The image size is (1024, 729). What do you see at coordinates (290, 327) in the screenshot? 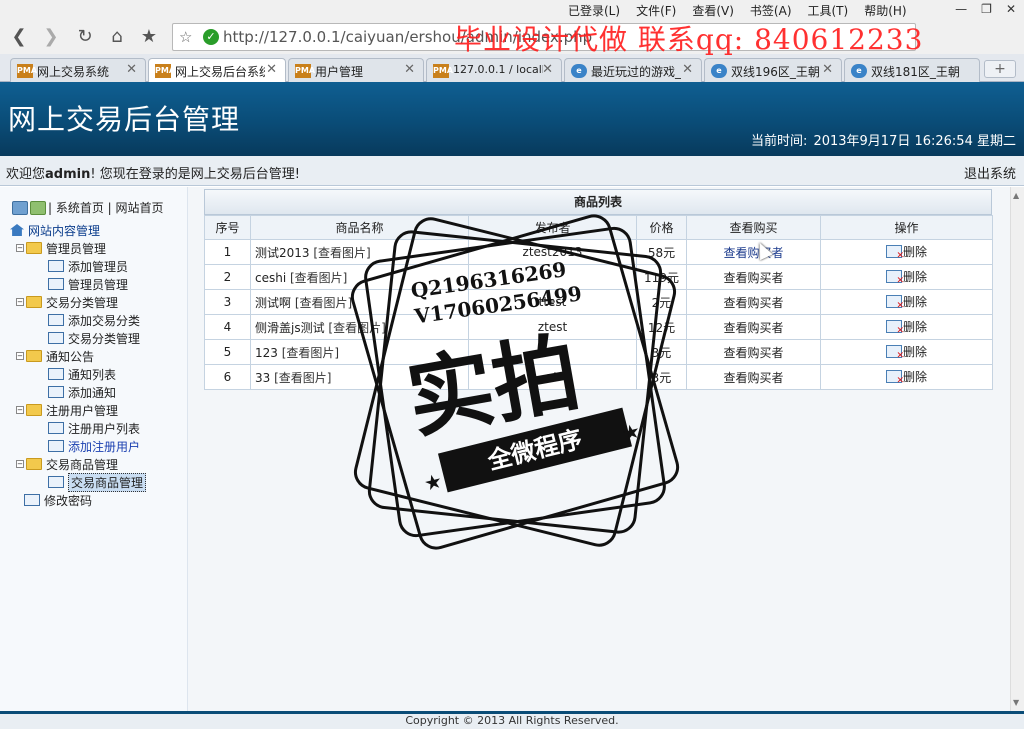
I see `goods-name: 侧滑盖js测试` at bounding box center [290, 327].